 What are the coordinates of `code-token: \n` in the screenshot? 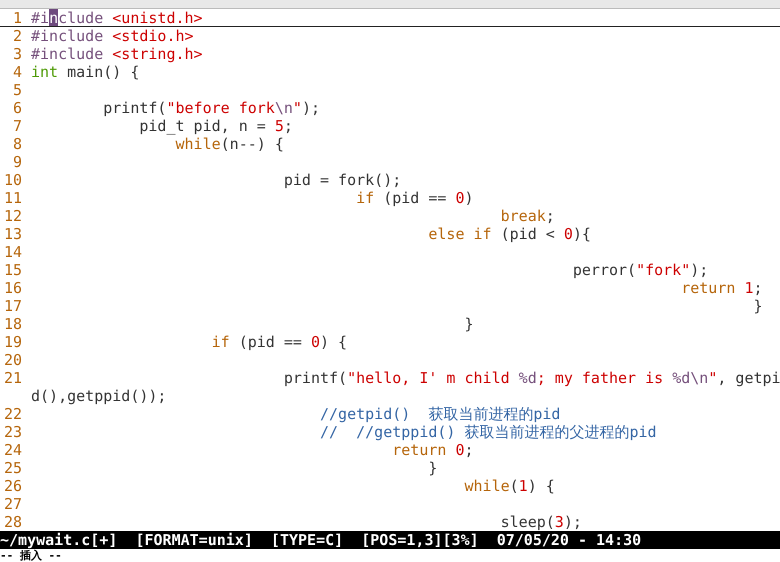 It's located at (283, 108).